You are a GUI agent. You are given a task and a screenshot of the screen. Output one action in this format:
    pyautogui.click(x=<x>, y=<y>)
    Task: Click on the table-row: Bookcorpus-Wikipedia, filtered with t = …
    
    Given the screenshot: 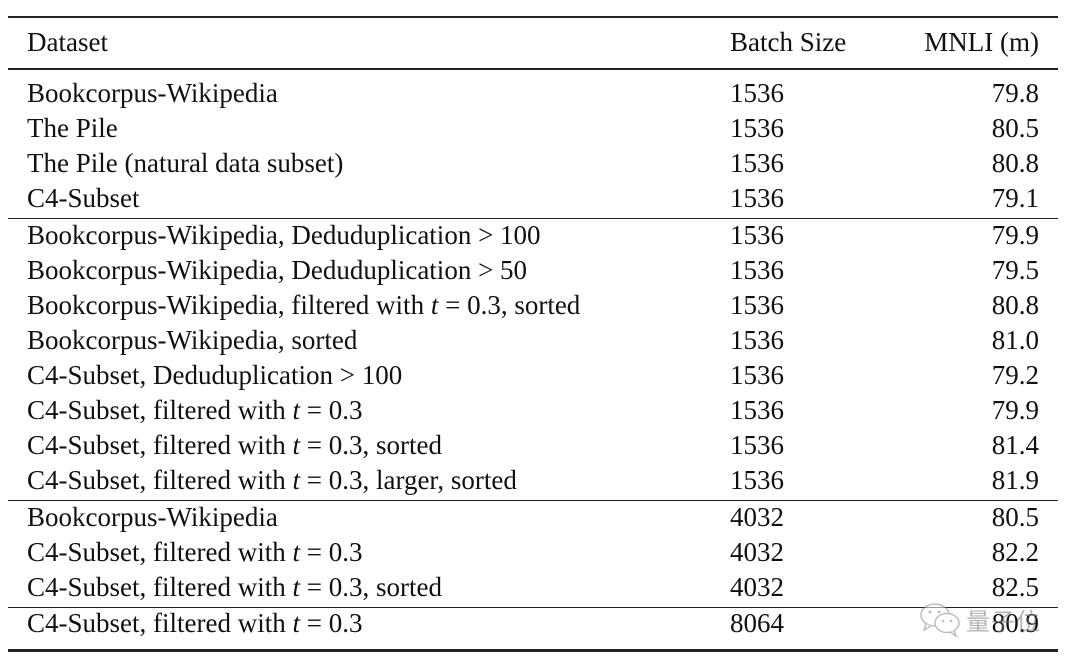 What is the action you would take?
    pyautogui.click(x=540, y=305)
    